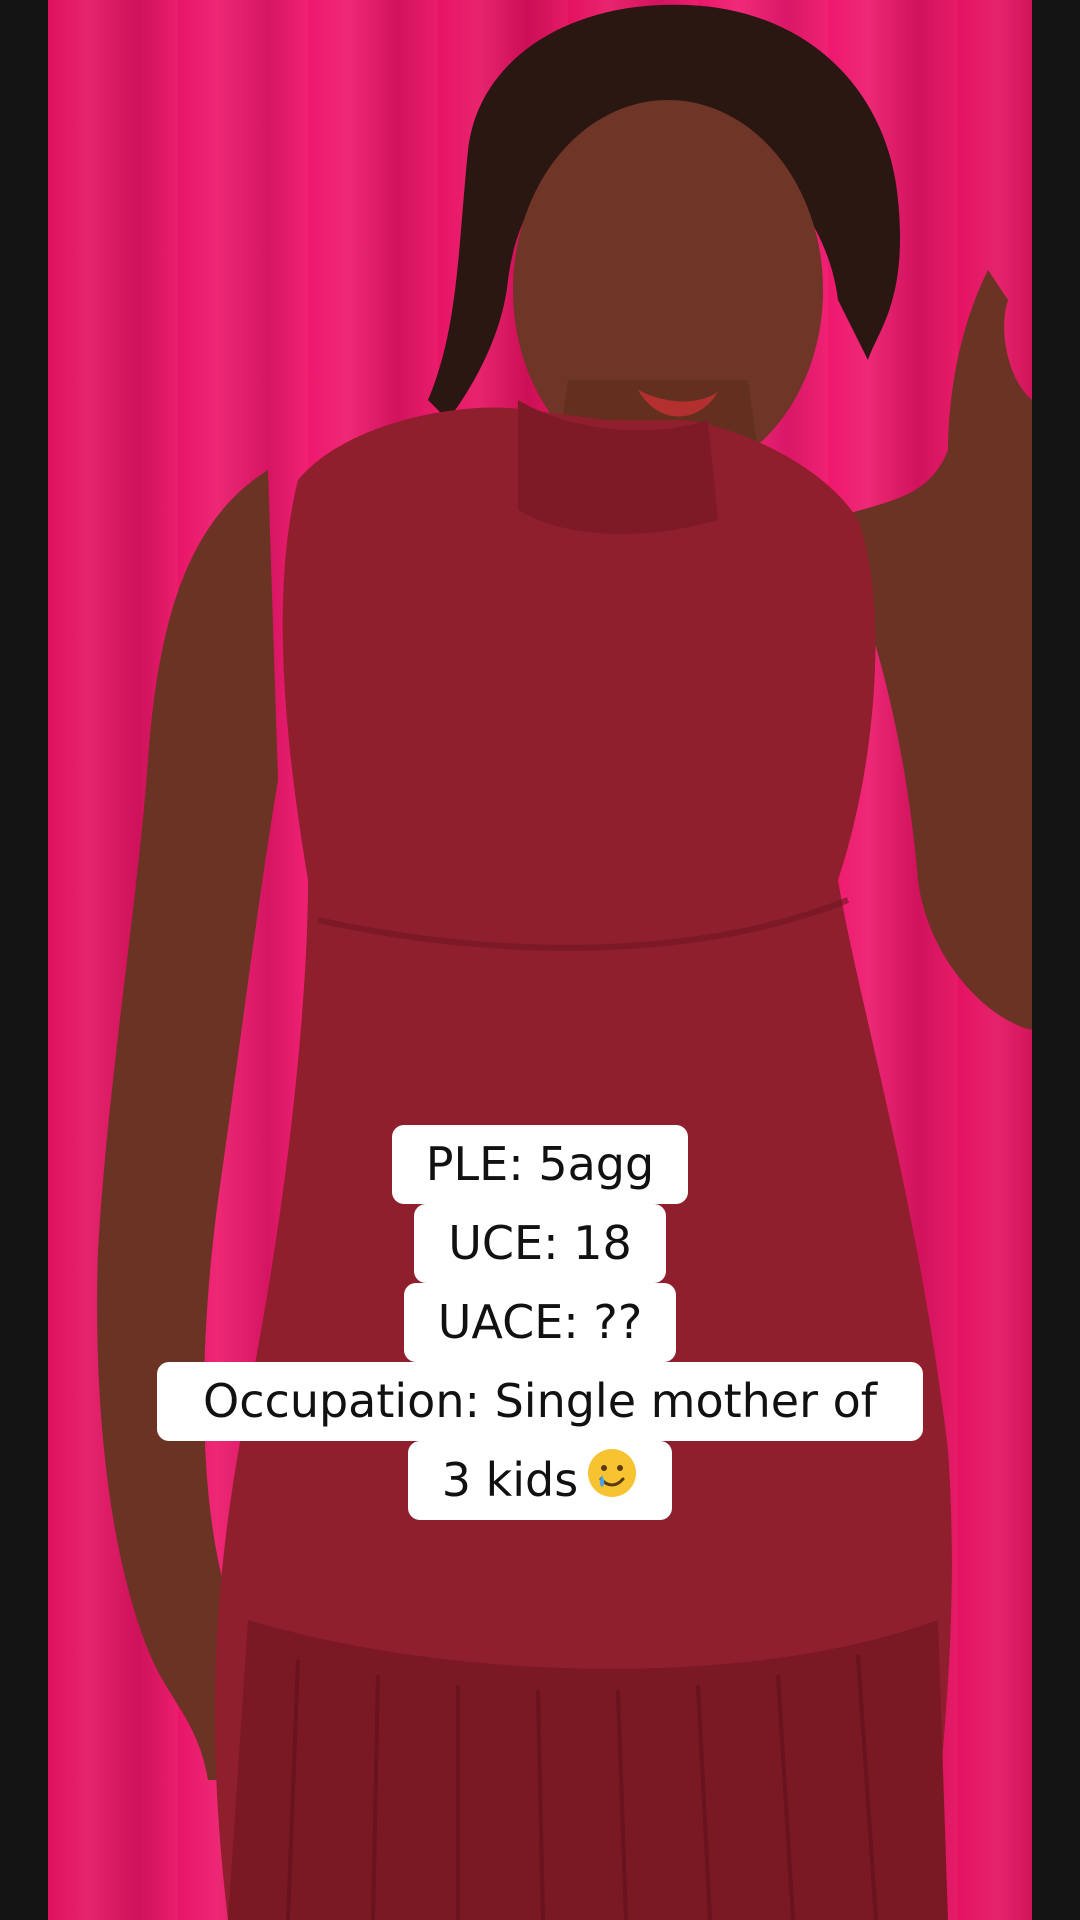  Describe the element at coordinates (540, 1243) in the screenshot. I see `caption-line-uce: UCE: 18` at that location.